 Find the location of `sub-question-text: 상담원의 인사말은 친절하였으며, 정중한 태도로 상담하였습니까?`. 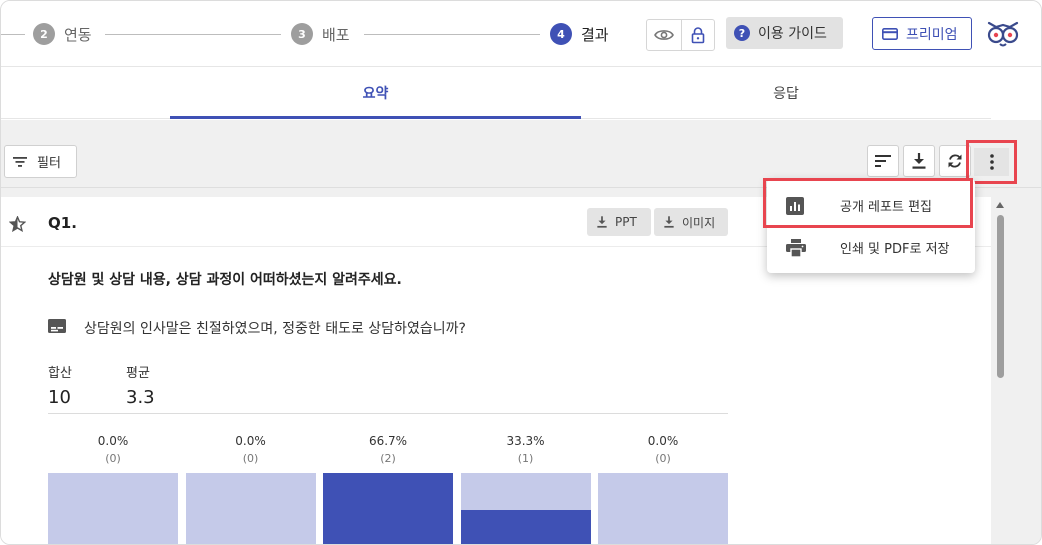

sub-question-text: 상담원의 인사말은 친절하였으며, 정중한 태도로 상담하였습니까? is located at coordinates (275, 329).